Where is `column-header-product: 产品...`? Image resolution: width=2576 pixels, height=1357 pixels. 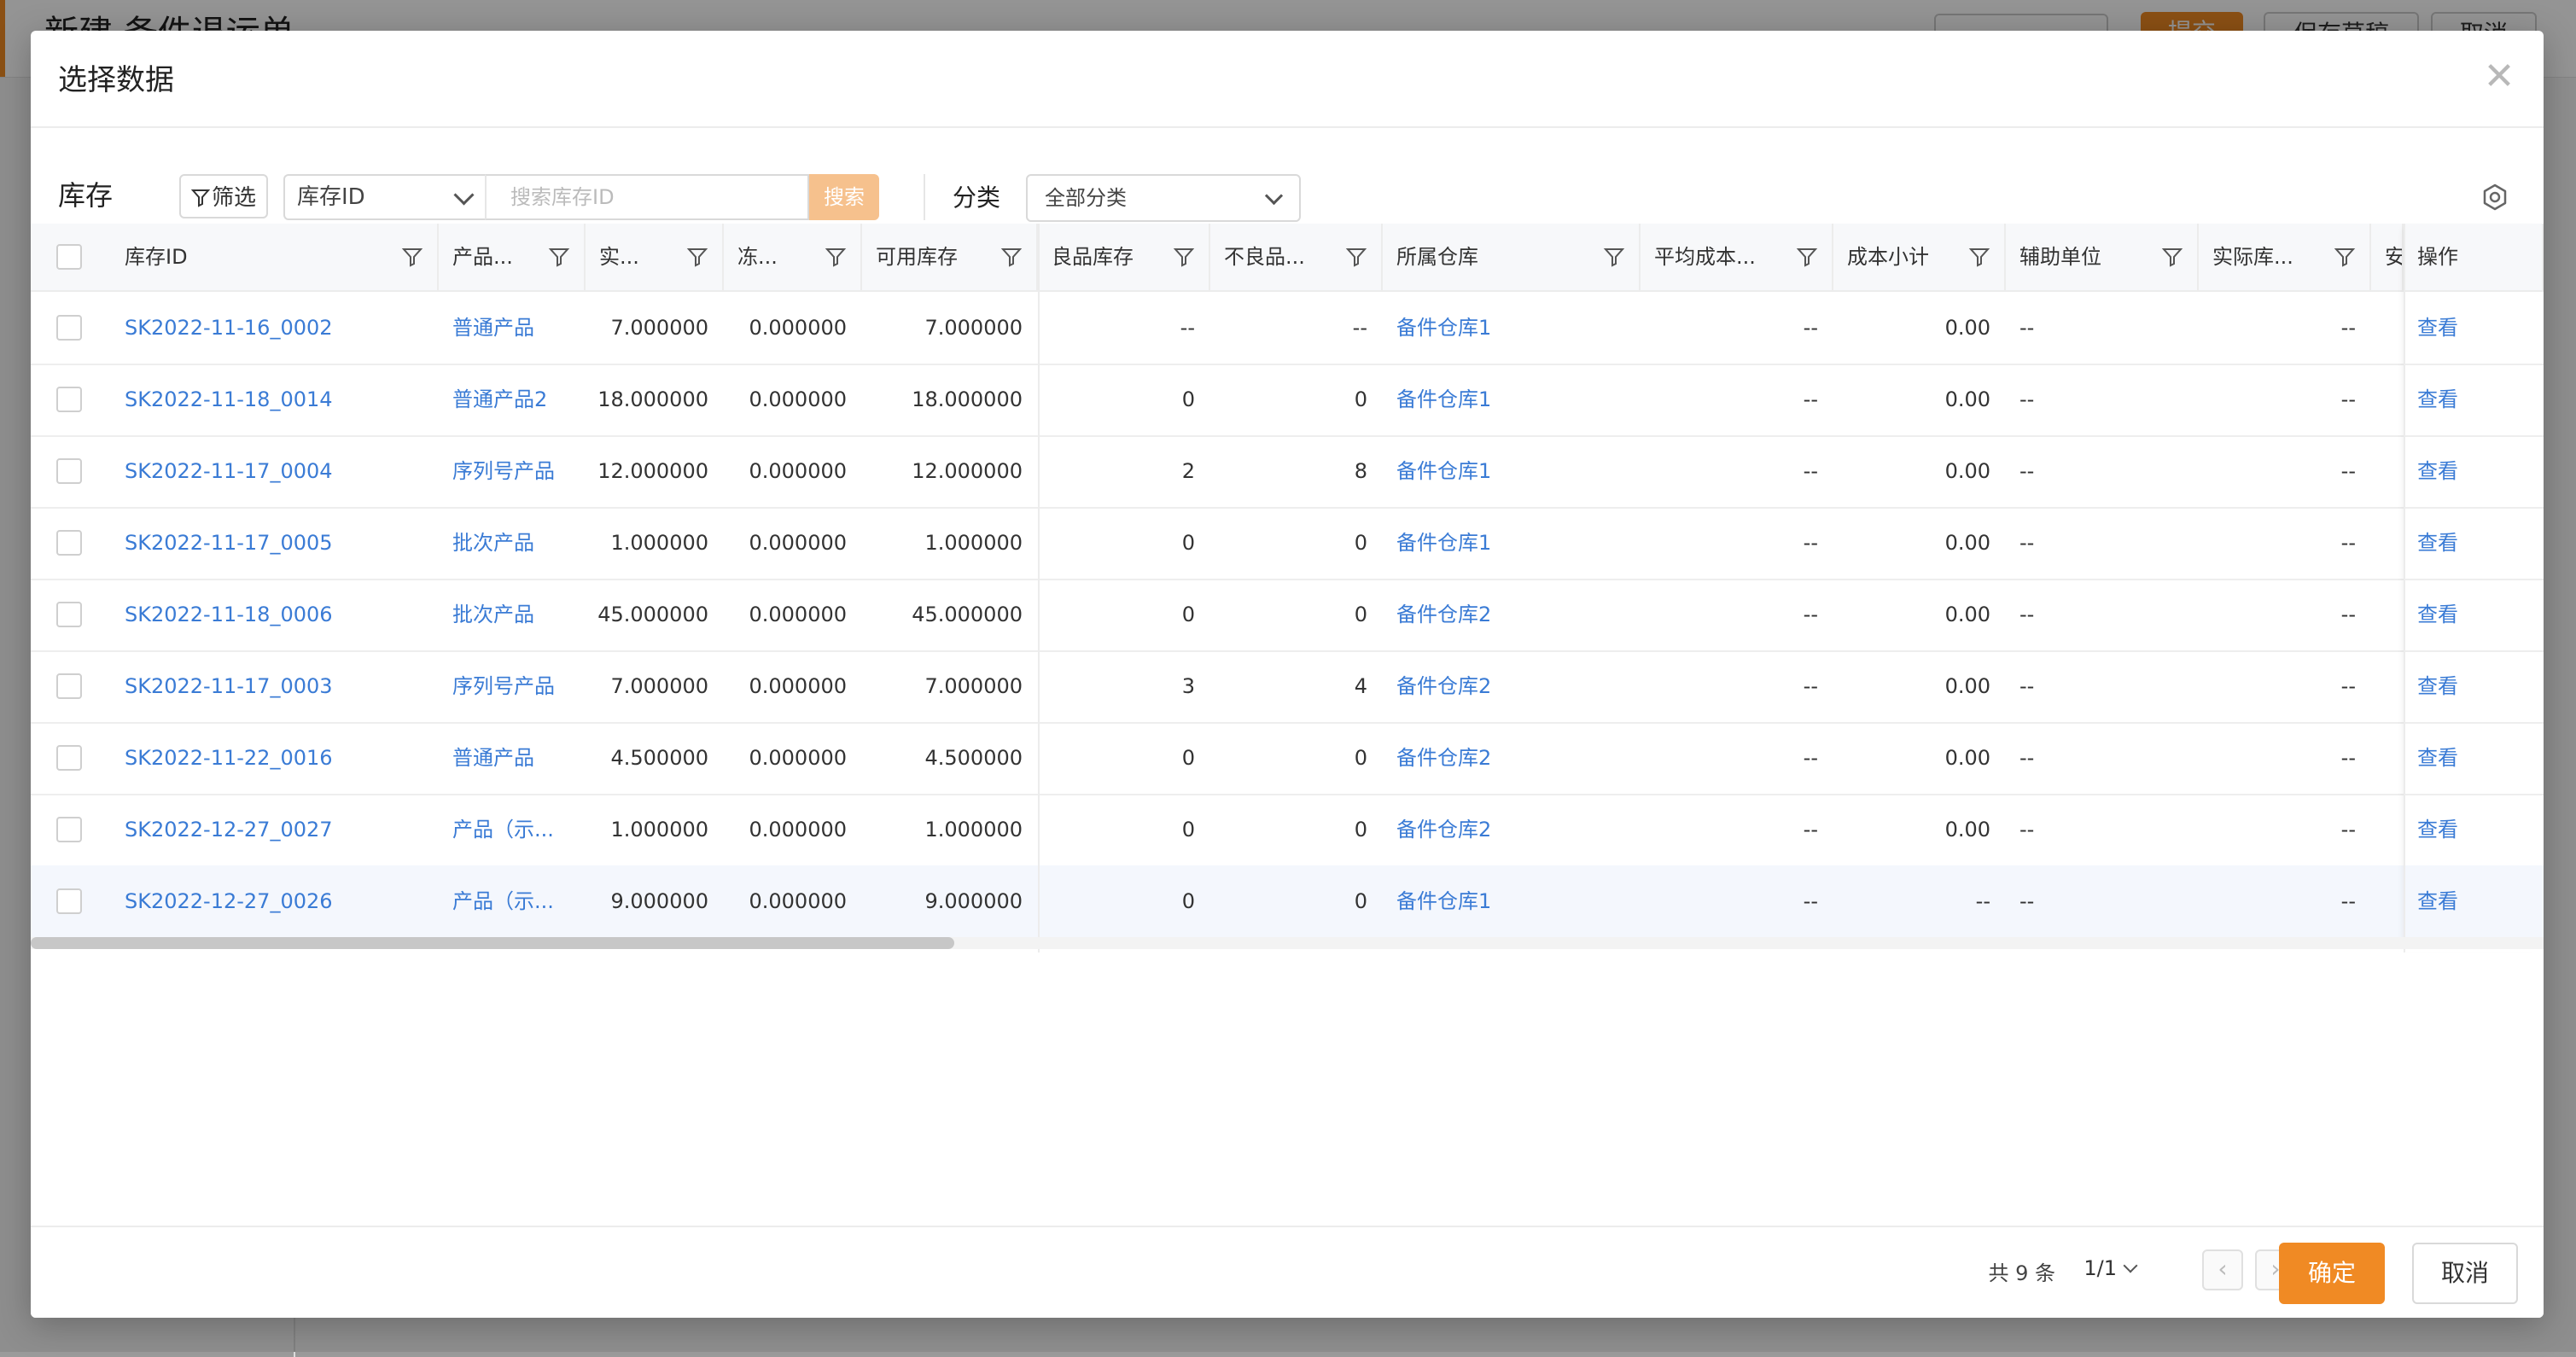 column-header-product: 产品... is located at coordinates (512, 257).